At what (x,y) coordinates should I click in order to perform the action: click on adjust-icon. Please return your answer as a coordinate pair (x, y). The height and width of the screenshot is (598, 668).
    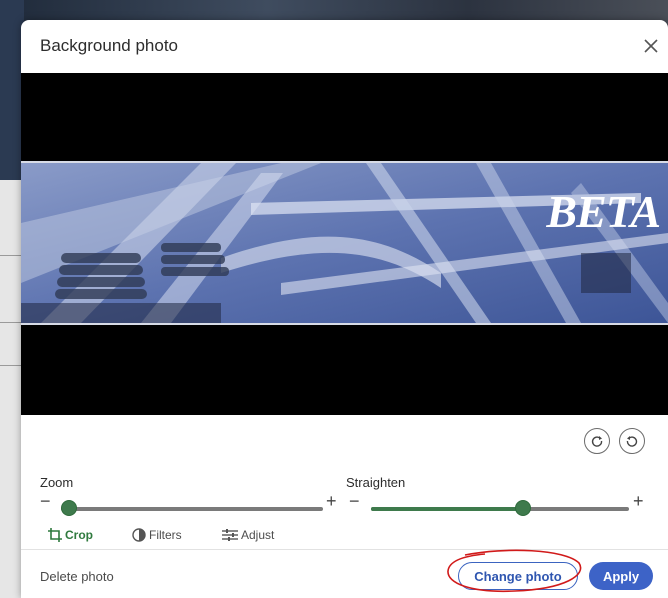
    Looking at the image, I should click on (230, 535).